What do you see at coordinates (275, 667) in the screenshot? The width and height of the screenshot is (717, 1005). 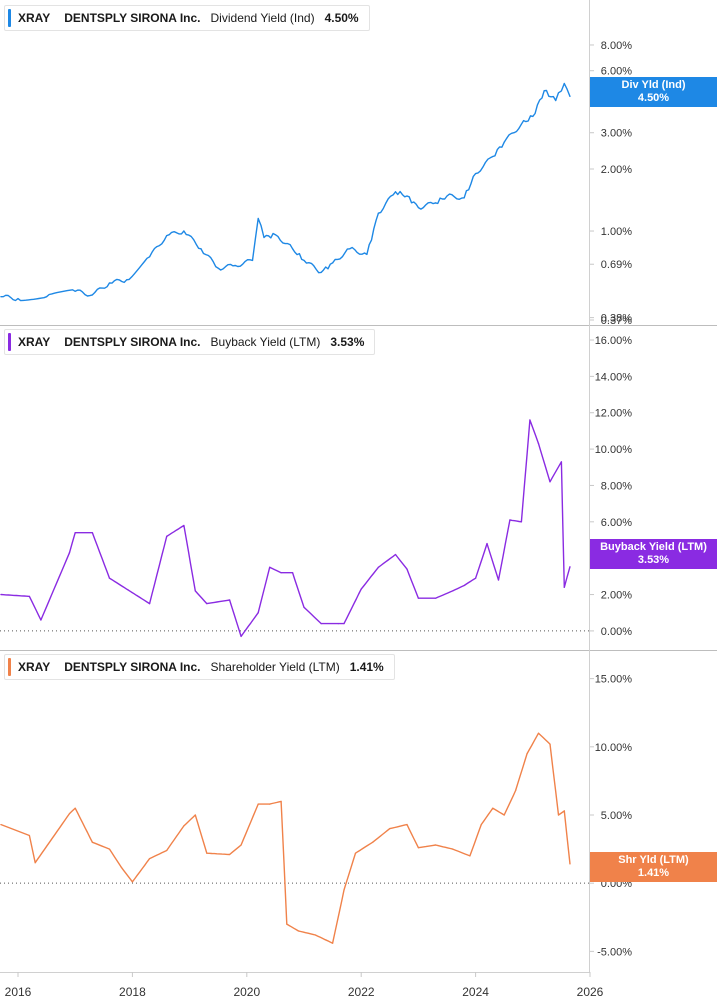 I see `legend-metric: Shareholder Yield (LTM)` at bounding box center [275, 667].